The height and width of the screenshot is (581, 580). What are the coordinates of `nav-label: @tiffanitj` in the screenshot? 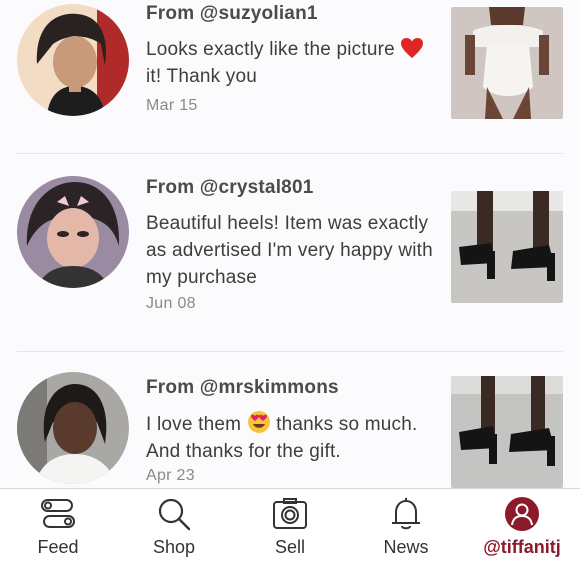 It's located at (522, 547).